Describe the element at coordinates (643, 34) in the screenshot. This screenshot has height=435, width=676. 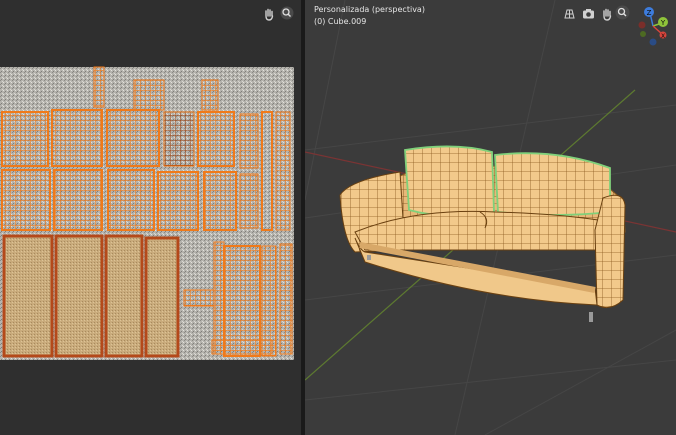
I see `axis-neg-y-handle` at that location.